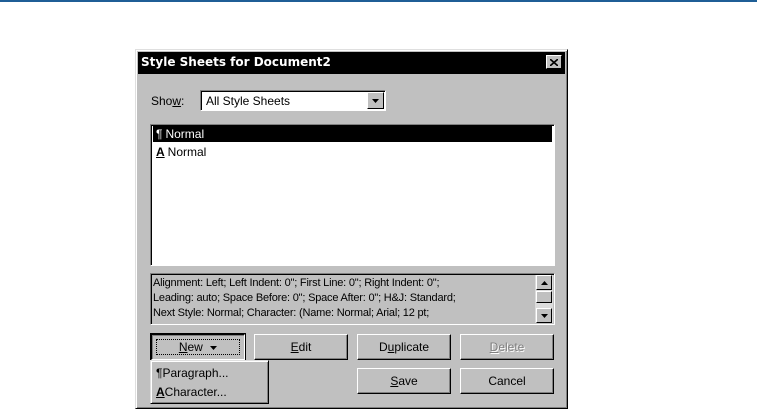 The height and width of the screenshot is (410, 757). I want to click on show-dropdown: All Style Sheets, so click(293, 100).